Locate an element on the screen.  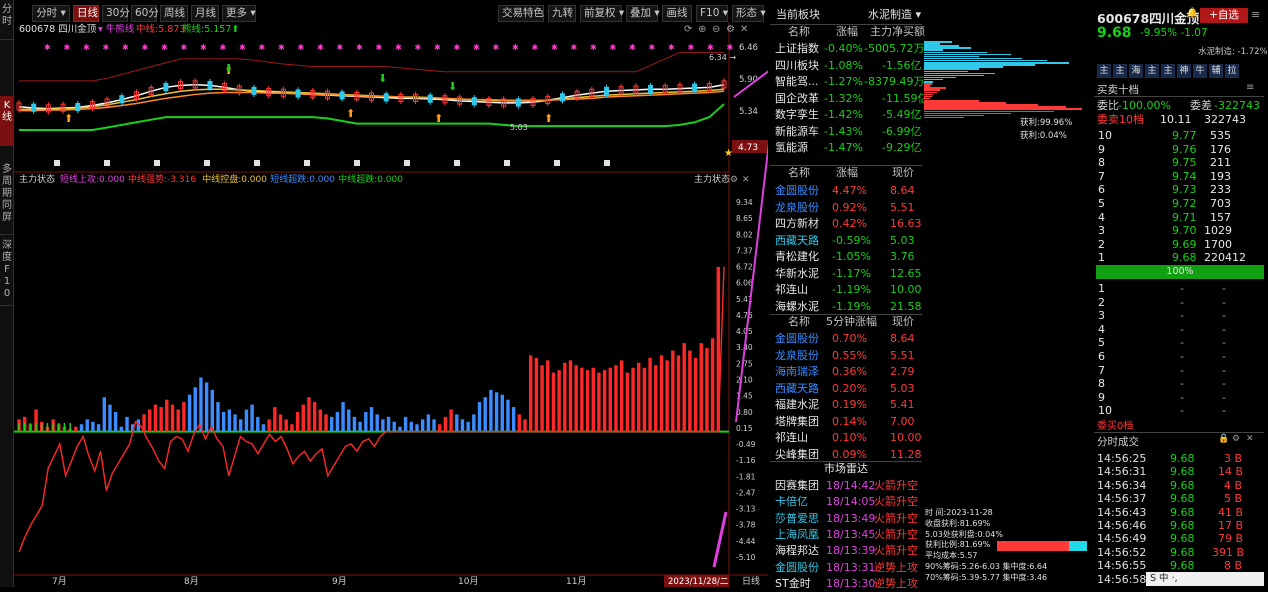
list2-header: 现价 is located at coordinates (903, 321).